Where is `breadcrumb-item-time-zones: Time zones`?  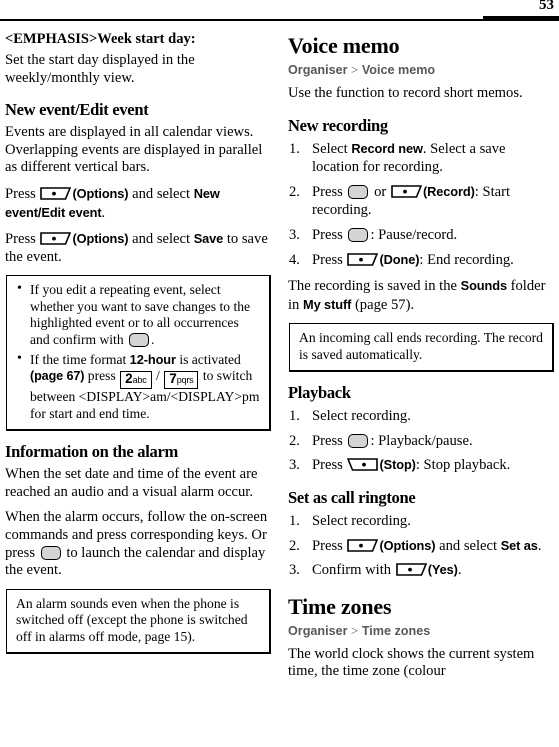 breadcrumb-item-time-zones: Time zones is located at coordinates (396, 630).